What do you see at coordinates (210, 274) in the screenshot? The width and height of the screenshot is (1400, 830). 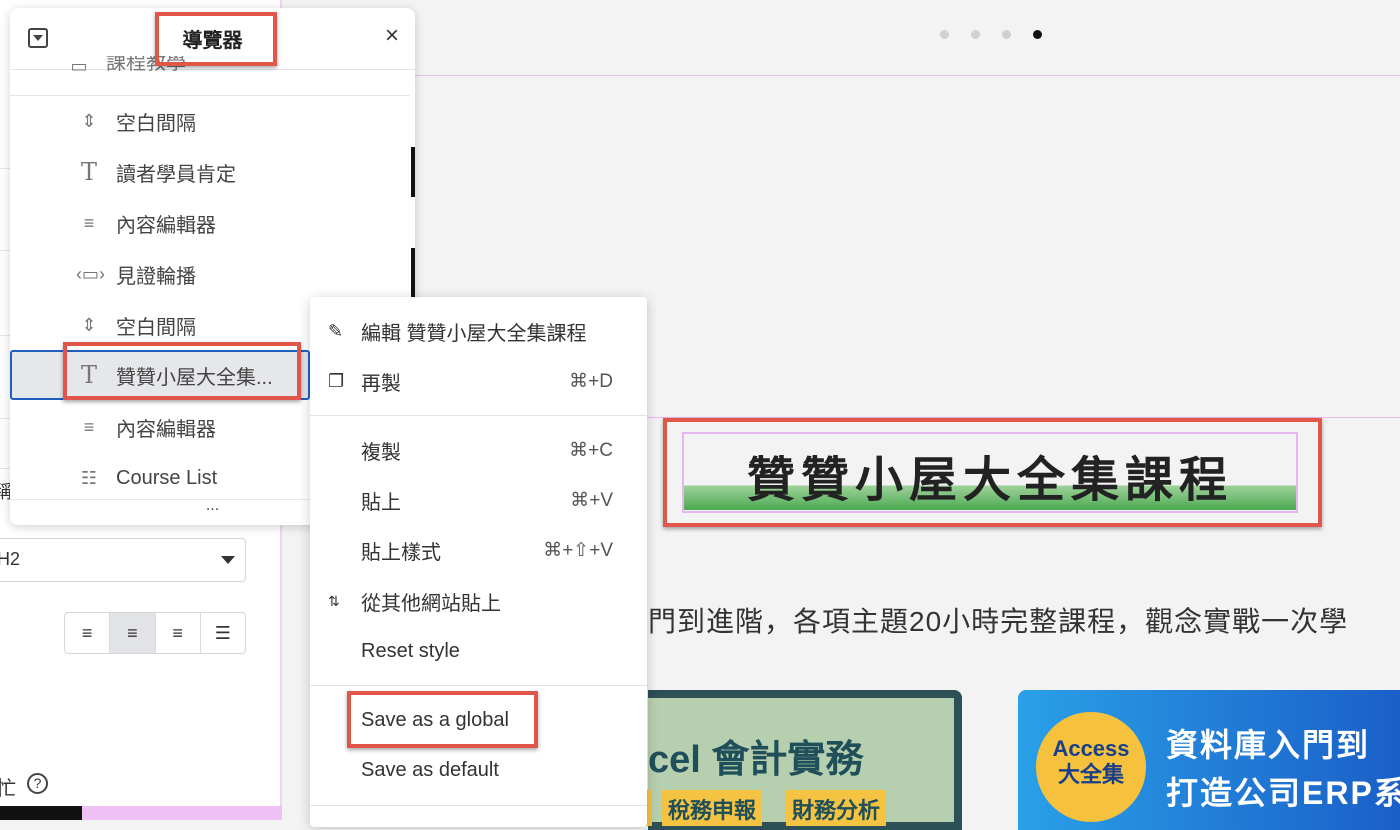 I see `nav-item: ‹▭› 見證輪播` at bounding box center [210, 274].